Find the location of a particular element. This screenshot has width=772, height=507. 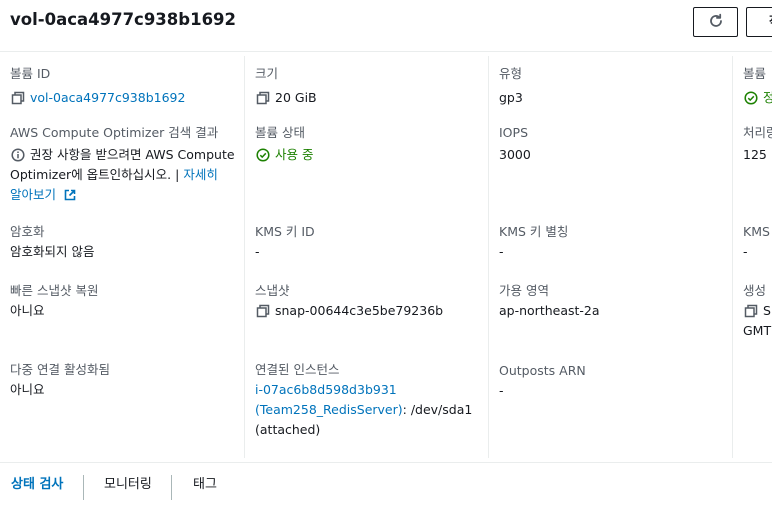

field-value: S is located at coordinates (767, 310).